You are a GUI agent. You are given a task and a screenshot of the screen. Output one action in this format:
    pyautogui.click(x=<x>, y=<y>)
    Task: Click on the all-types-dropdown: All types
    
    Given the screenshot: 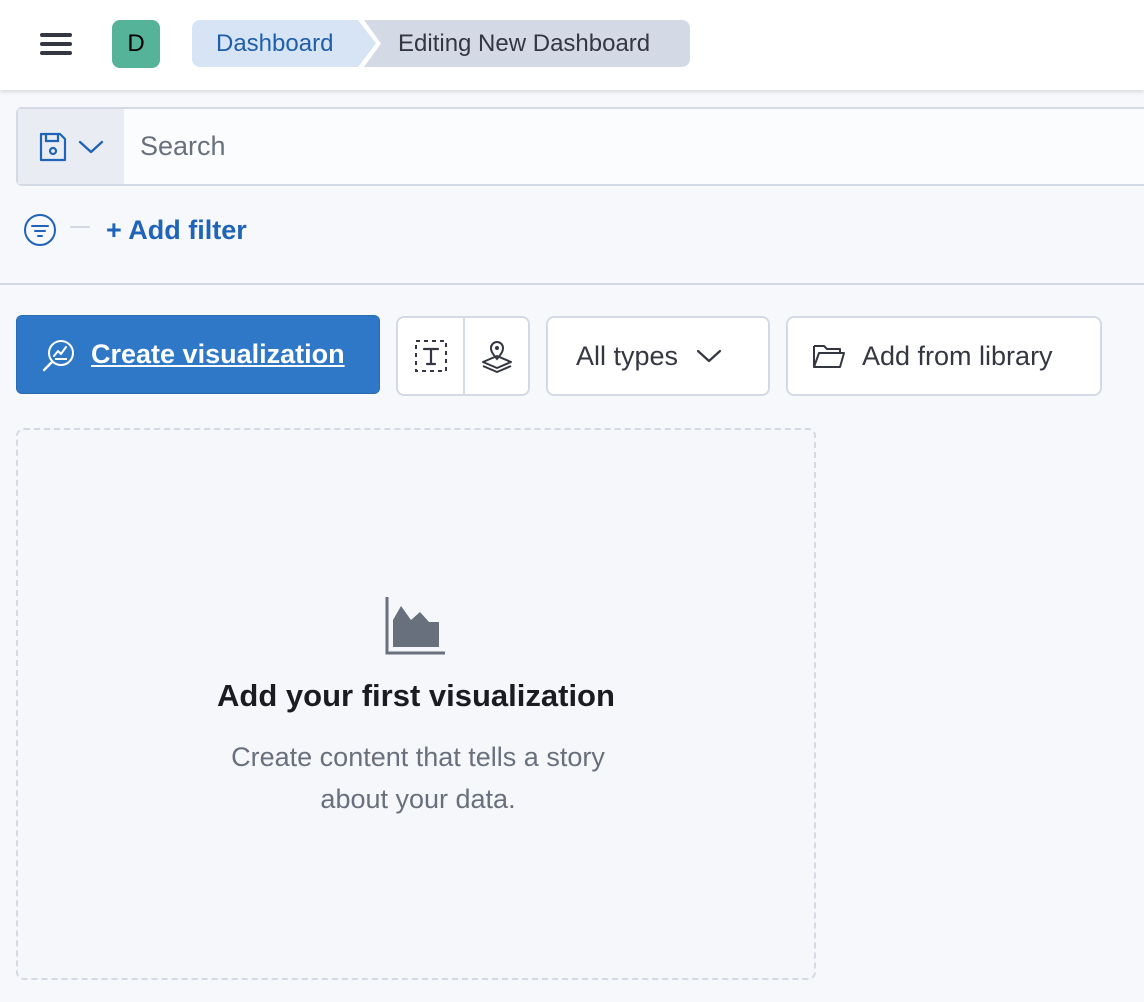 What is the action you would take?
    pyautogui.click(x=658, y=356)
    